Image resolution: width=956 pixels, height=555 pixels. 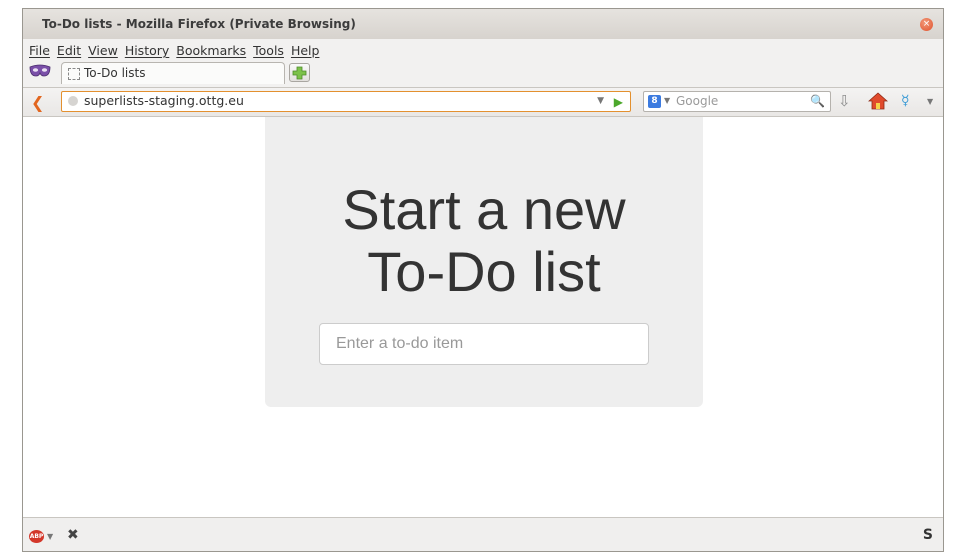 What do you see at coordinates (667, 100) in the screenshot?
I see `search-engine-dropdown-icon: ▼` at bounding box center [667, 100].